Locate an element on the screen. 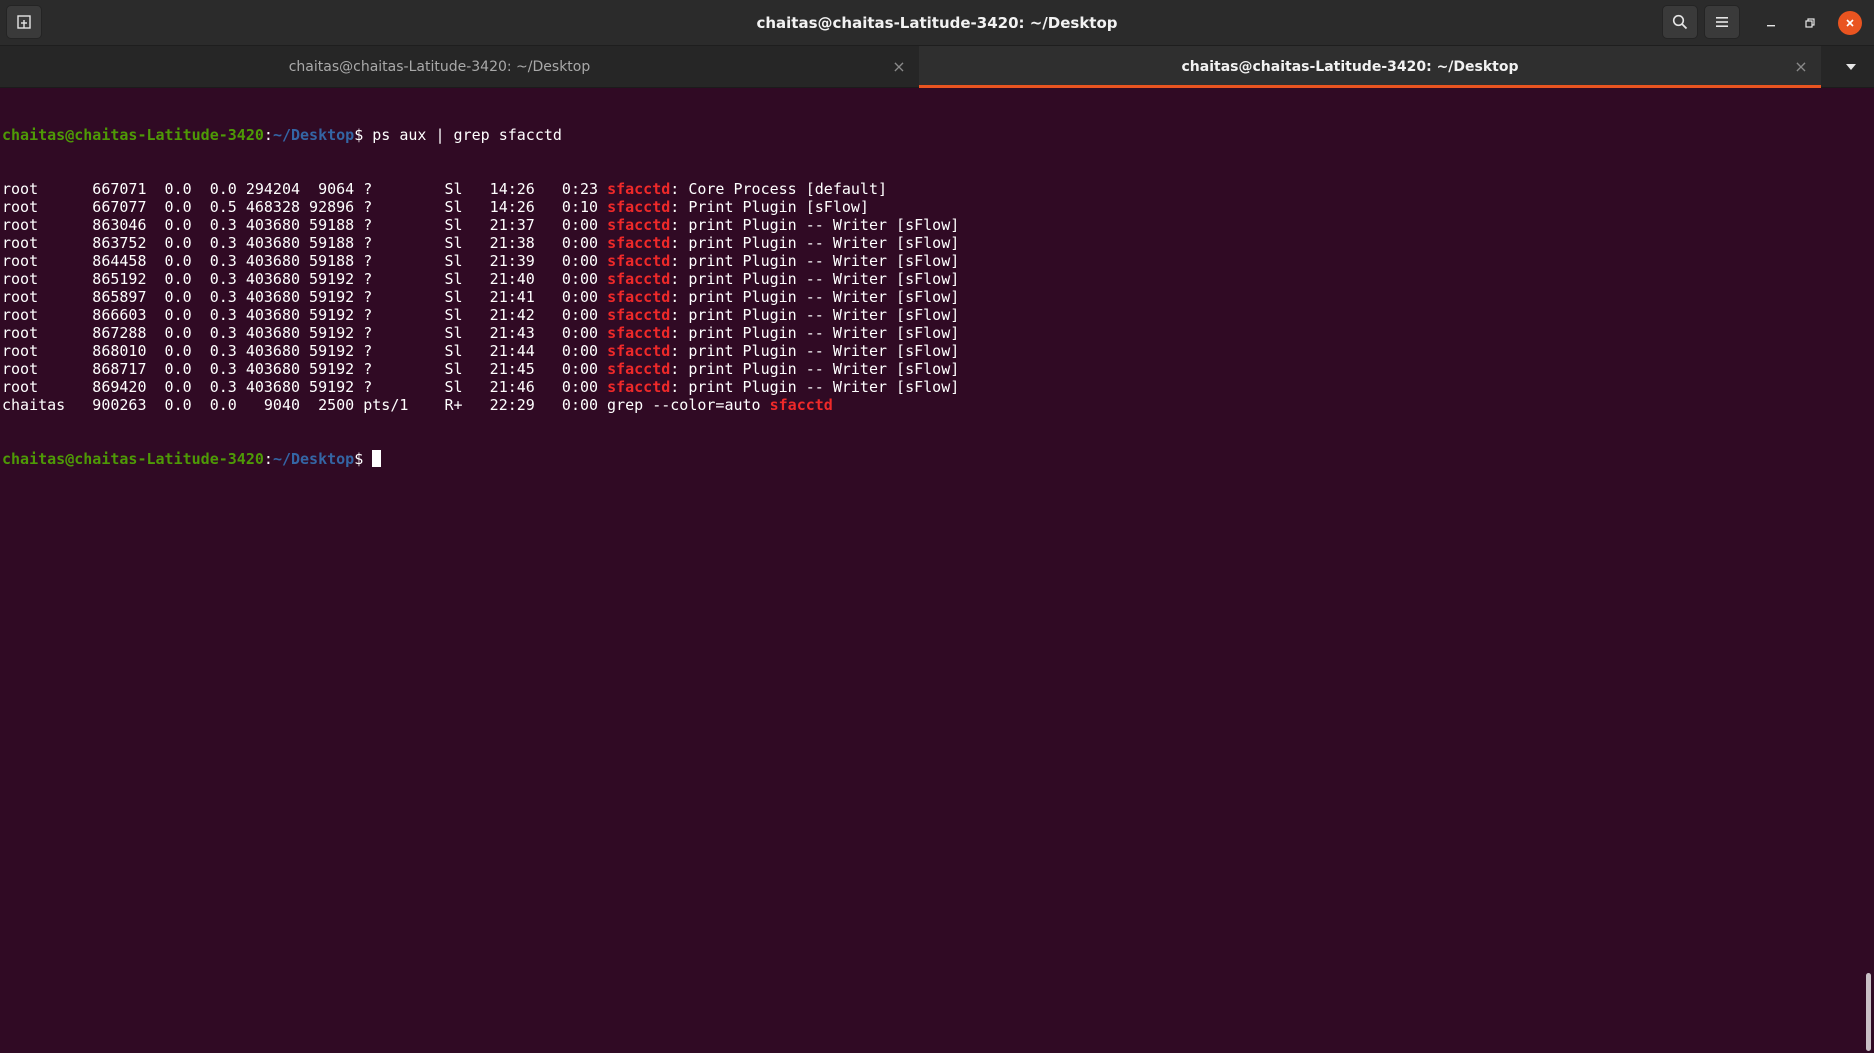 This screenshot has width=1874, height=1053. scrollbar-thumb is located at coordinates (1868, 1012).